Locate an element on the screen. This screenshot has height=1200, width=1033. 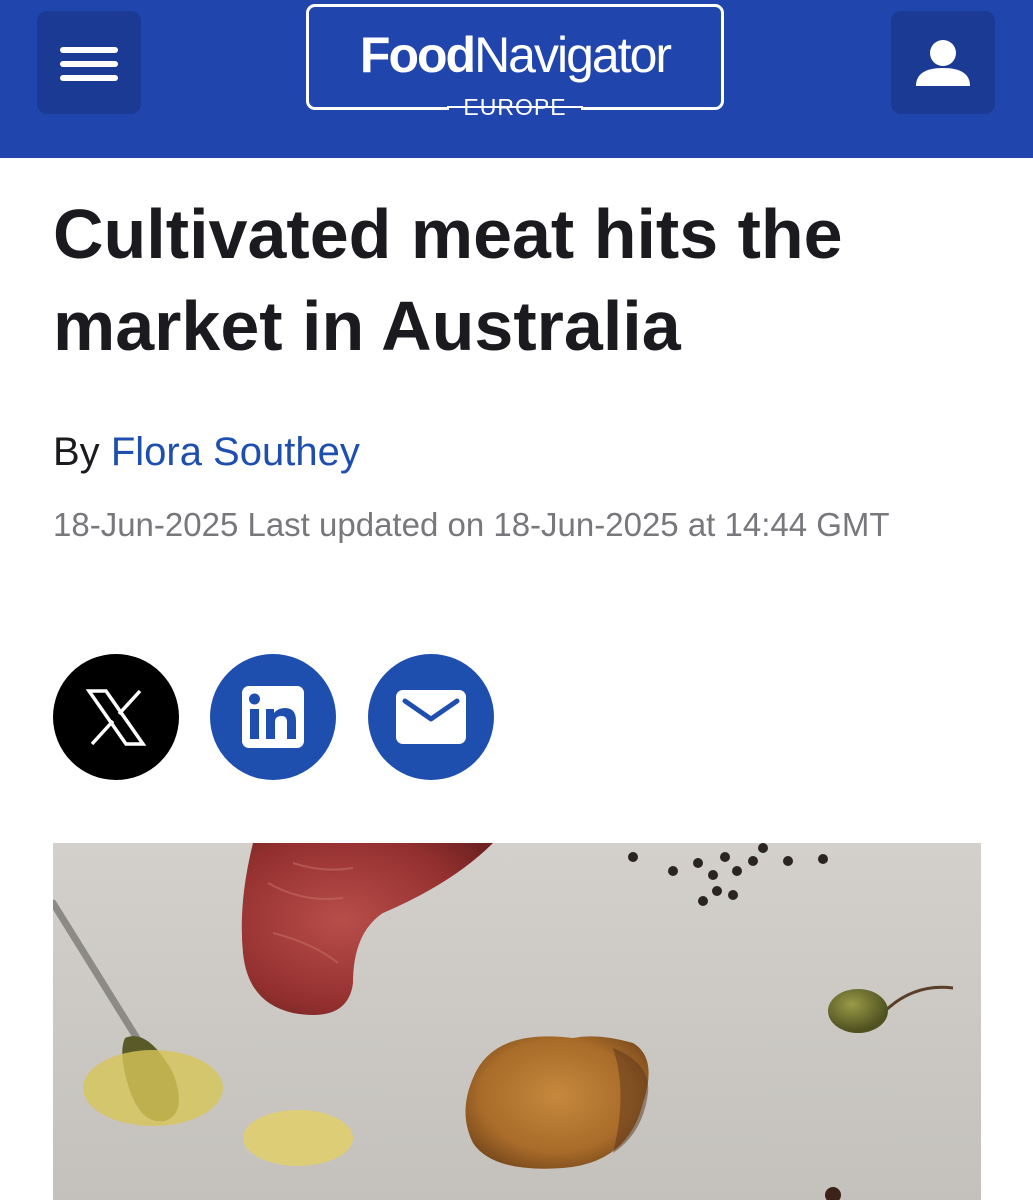
email-icon is located at coordinates (431, 717).